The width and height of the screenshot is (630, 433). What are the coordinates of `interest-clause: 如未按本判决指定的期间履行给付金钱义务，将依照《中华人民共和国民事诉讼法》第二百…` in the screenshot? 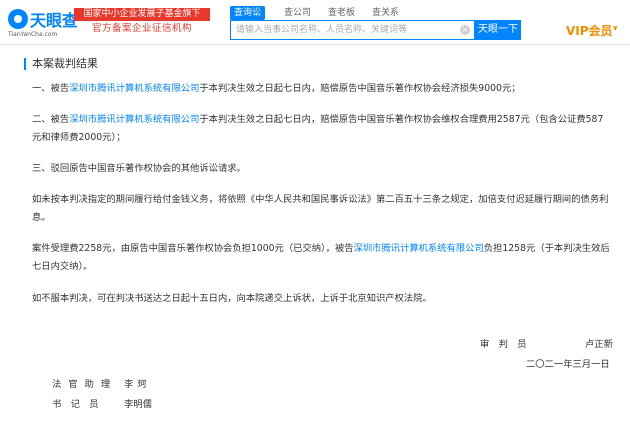 It's located at (320, 208).